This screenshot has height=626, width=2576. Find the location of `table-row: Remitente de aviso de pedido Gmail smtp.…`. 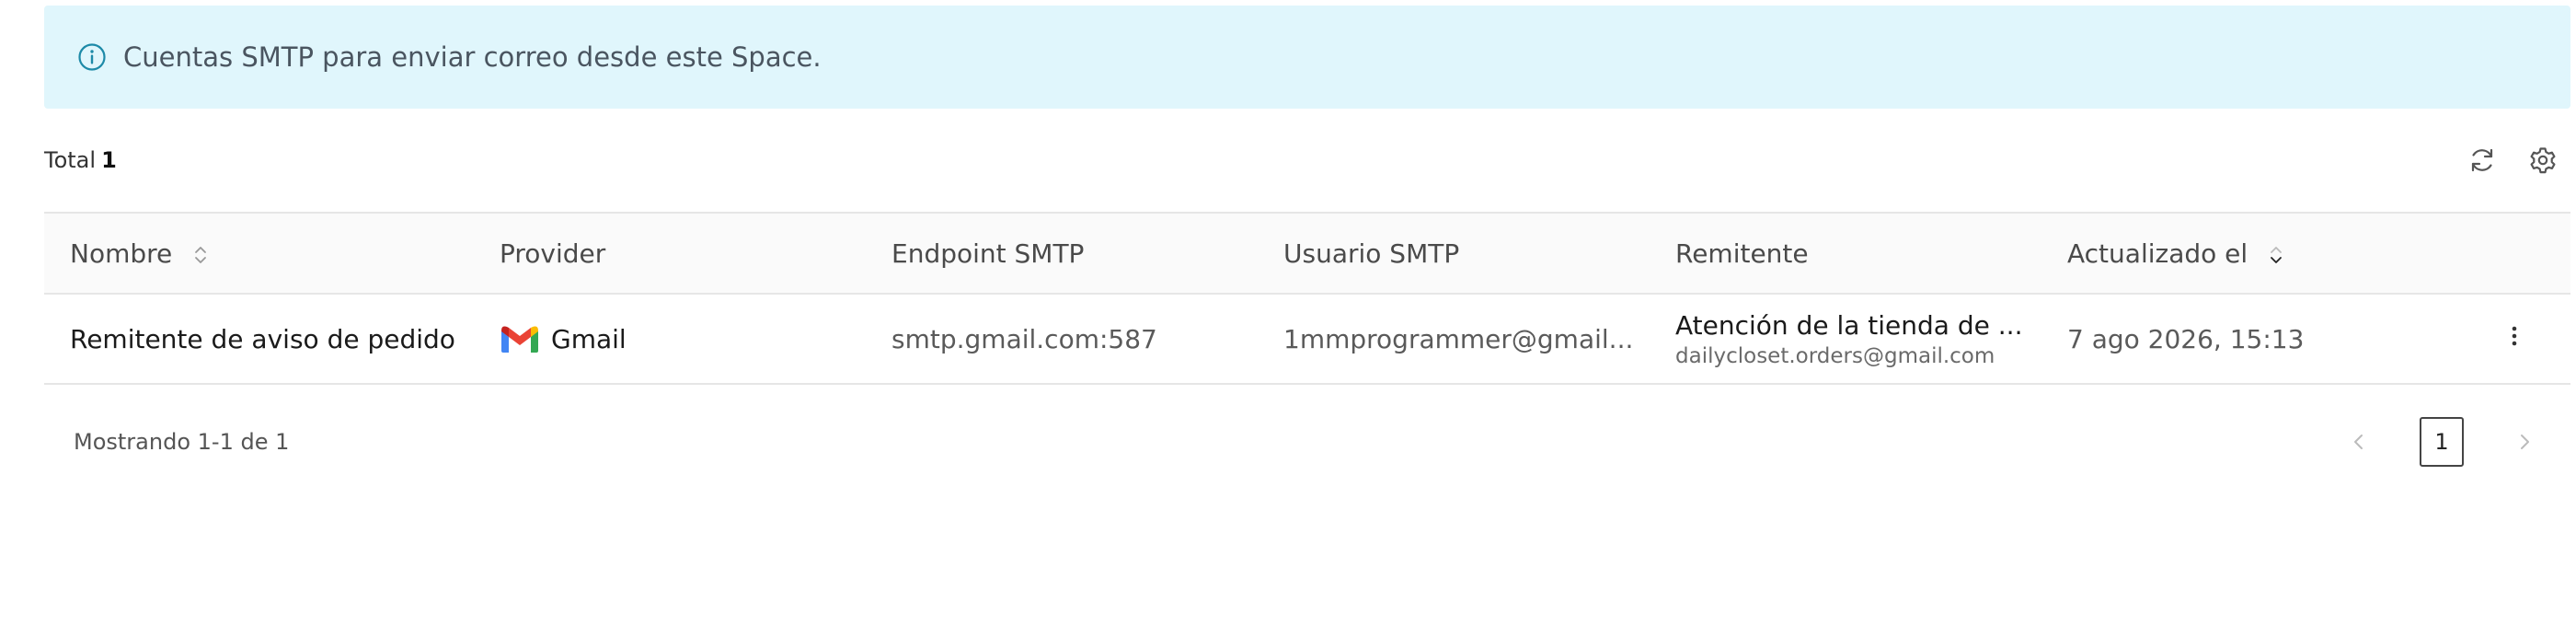

table-row: Remitente de aviso de pedido Gmail smtp.… is located at coordinates (1307, 339).